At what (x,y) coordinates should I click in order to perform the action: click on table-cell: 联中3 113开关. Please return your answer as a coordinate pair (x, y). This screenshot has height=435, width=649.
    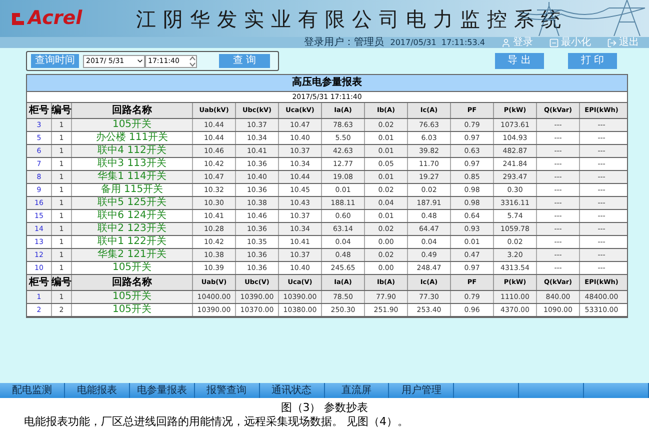
    Looking at the image, I should click on (132, 164).